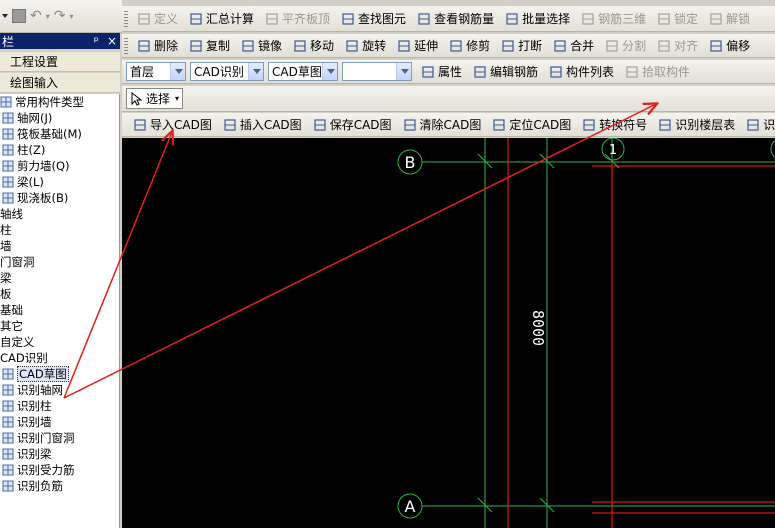 This screenshot has height=528, width=775. Describe the element at coordinates (59, 214) in the screenshot. I see `tree-item: 轴线` at that location.